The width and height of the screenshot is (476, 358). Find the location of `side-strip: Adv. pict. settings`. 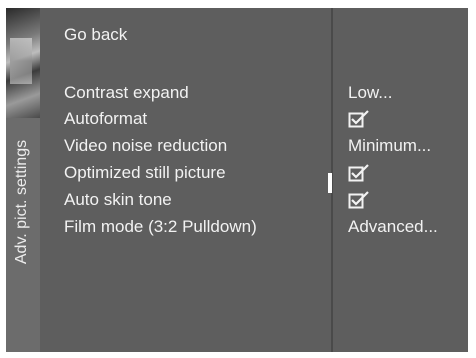

side-strip: Adv. pict. settings is located at coordinates (23, 180).